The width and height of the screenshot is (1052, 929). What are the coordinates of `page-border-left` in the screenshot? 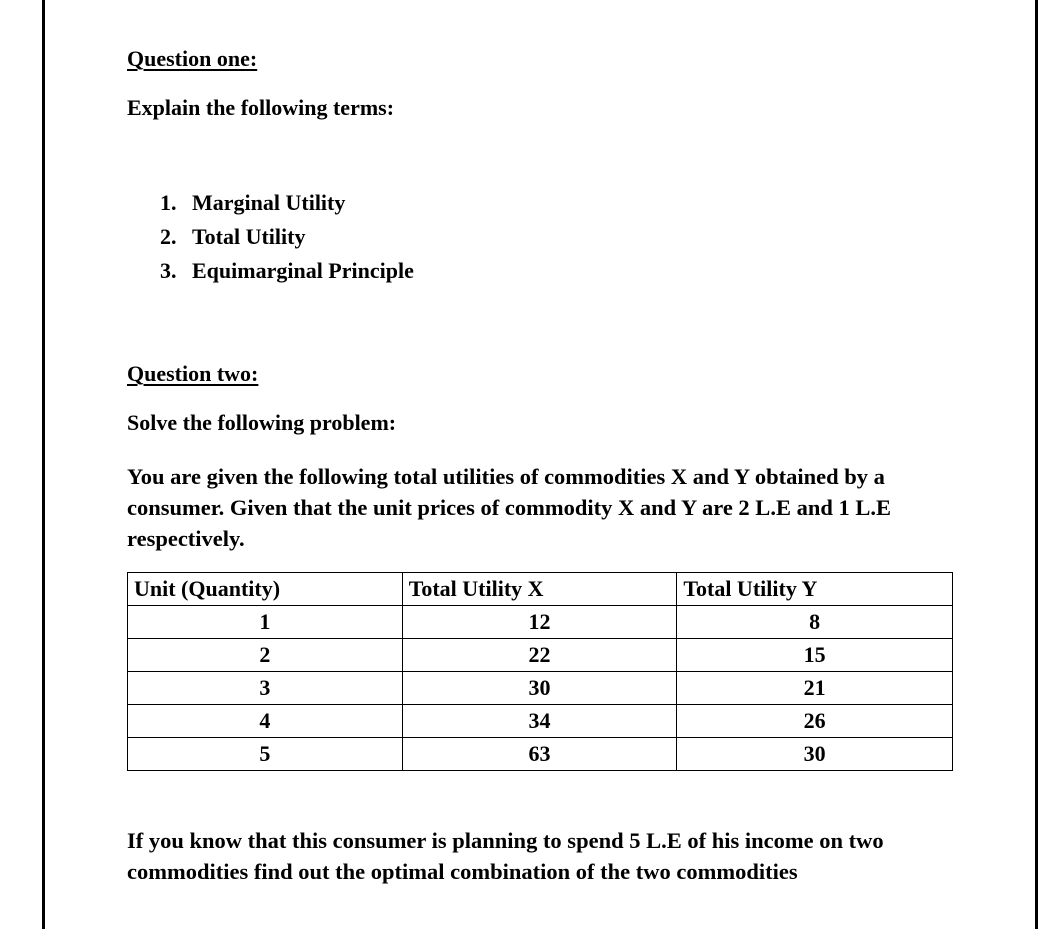 It's located at (43, 464).